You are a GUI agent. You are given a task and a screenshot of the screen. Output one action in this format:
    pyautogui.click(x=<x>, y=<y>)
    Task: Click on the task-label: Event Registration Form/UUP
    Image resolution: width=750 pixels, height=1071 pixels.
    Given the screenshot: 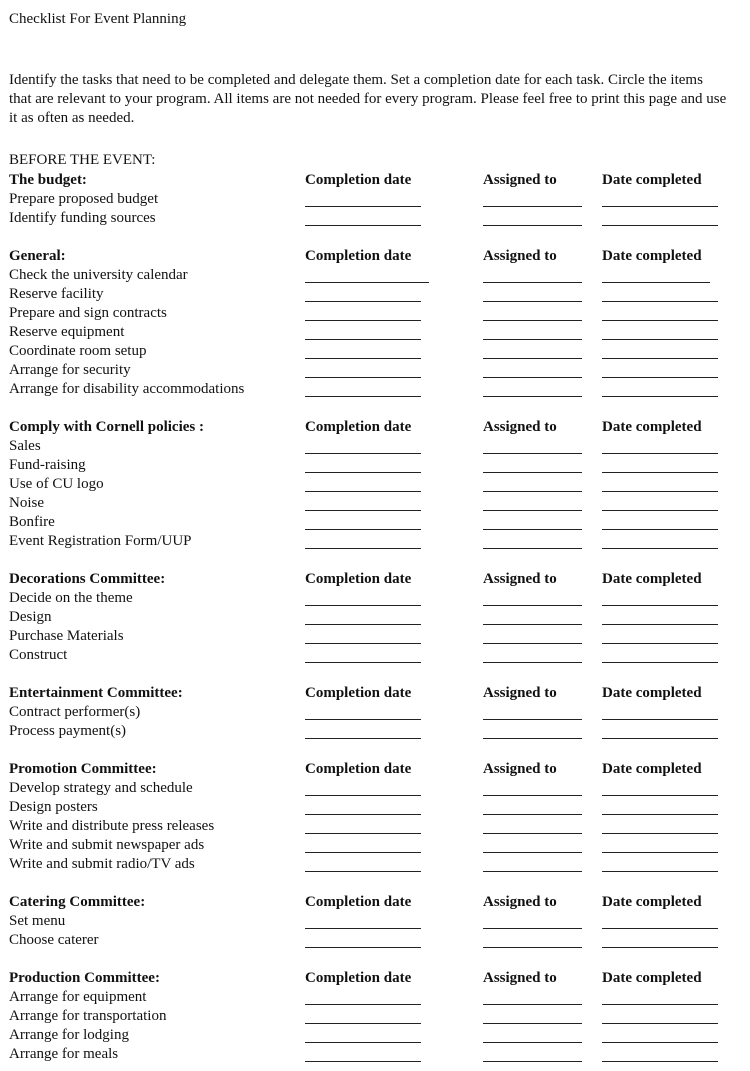 What is the action you would take?
    pyautogui.click(x=100, y=541)
    